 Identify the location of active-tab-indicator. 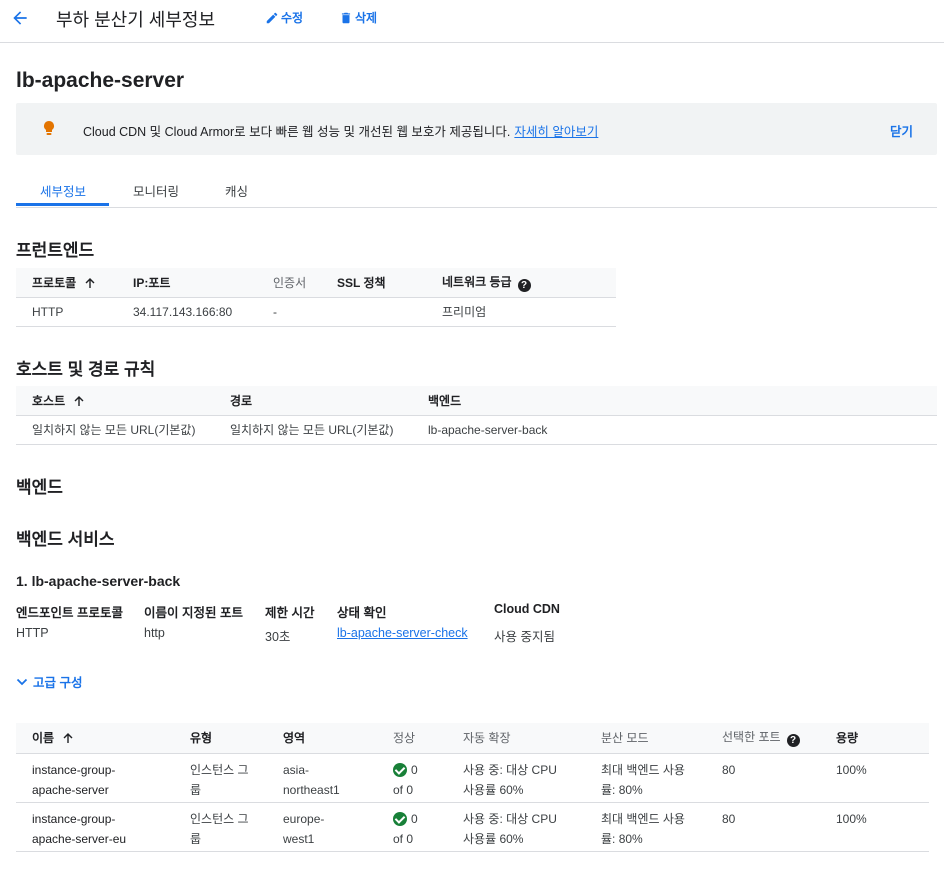
(62, 204).